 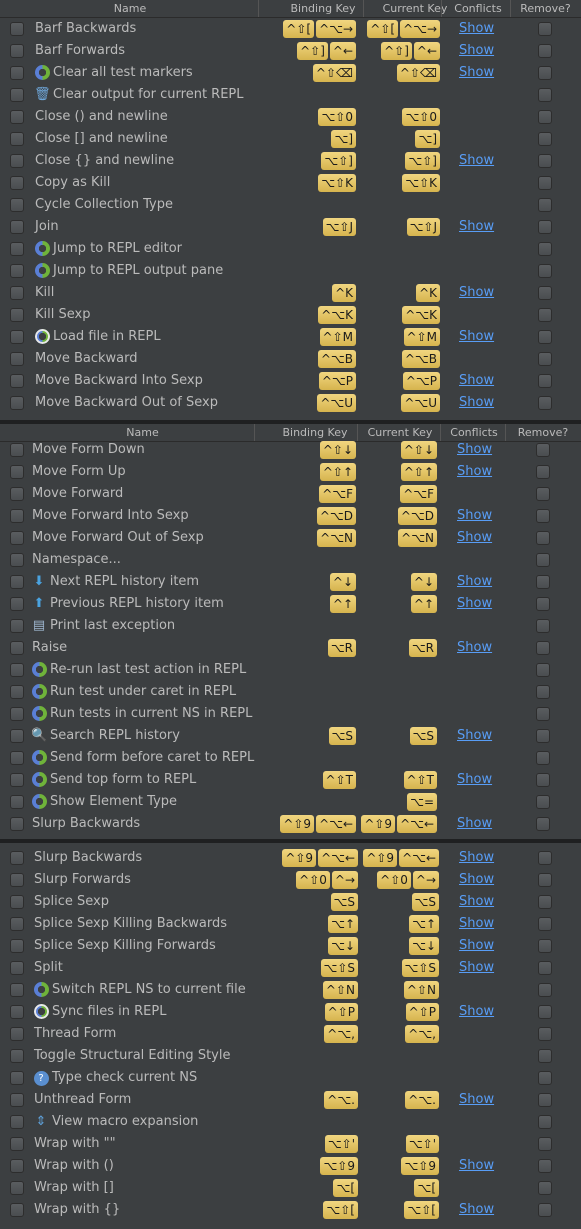 I want to click on table-row: Kill Sexp ^⌥K ^⌥K, so click(x=290, y=315).